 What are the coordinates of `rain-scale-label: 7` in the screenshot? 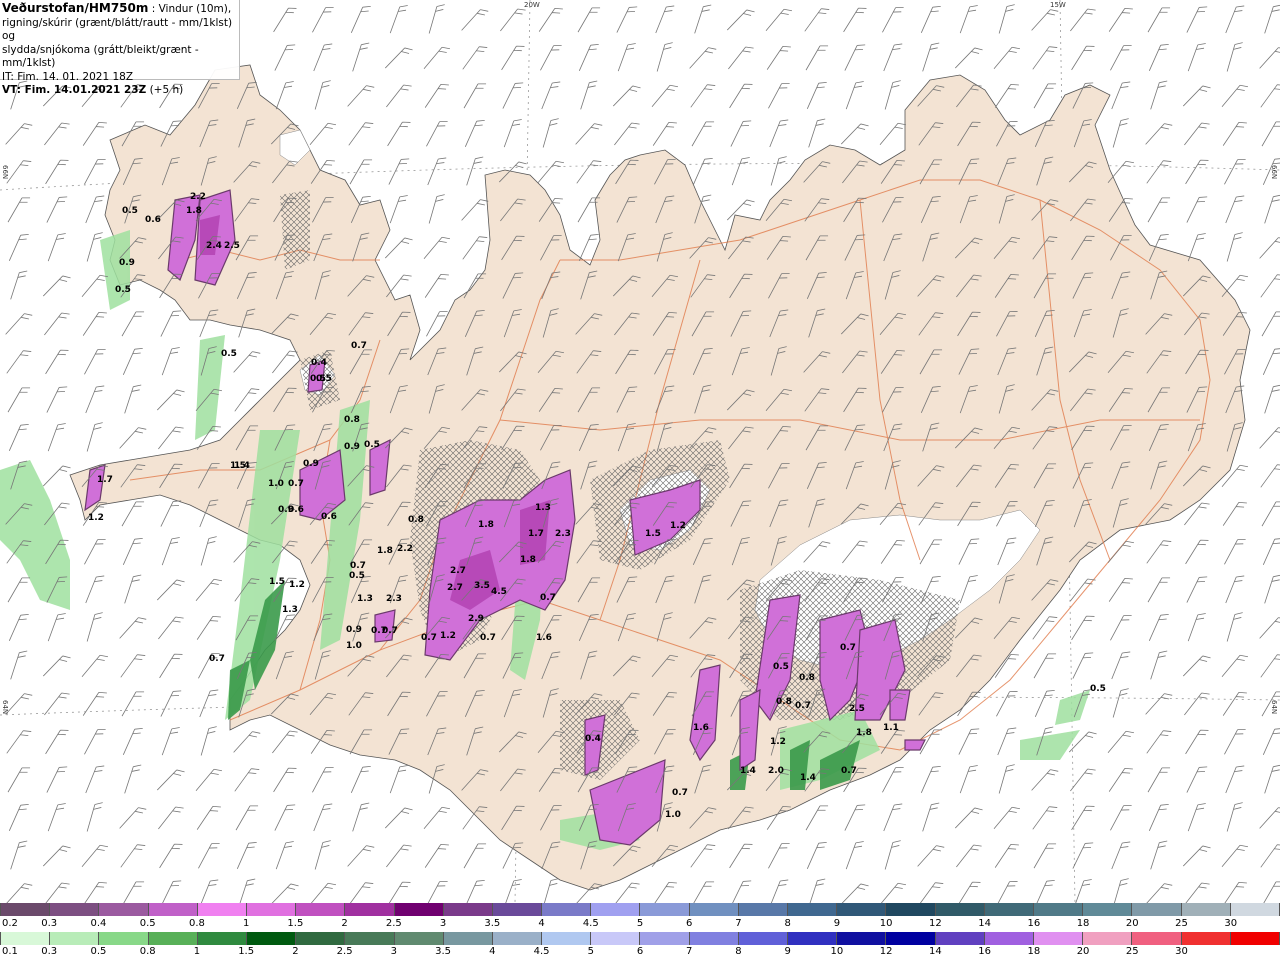 It's located at (689, 951).